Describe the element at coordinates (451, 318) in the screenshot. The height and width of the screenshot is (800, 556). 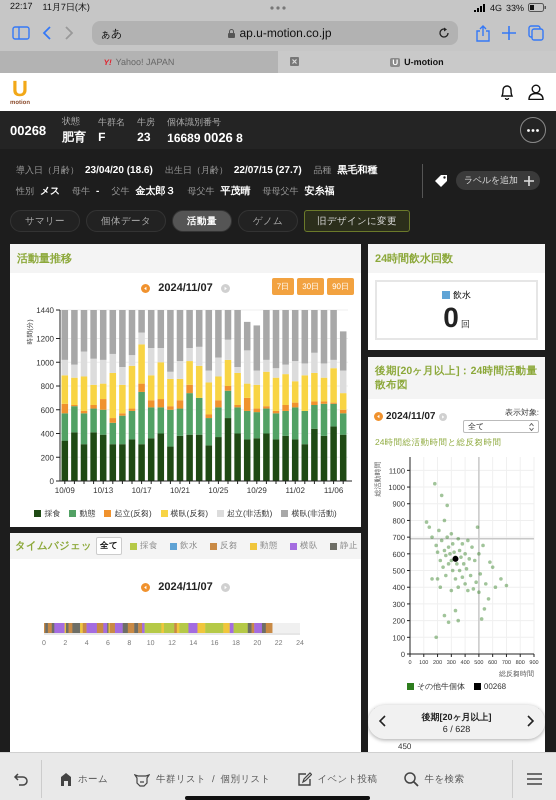
I see `water-count: 0` at that location.